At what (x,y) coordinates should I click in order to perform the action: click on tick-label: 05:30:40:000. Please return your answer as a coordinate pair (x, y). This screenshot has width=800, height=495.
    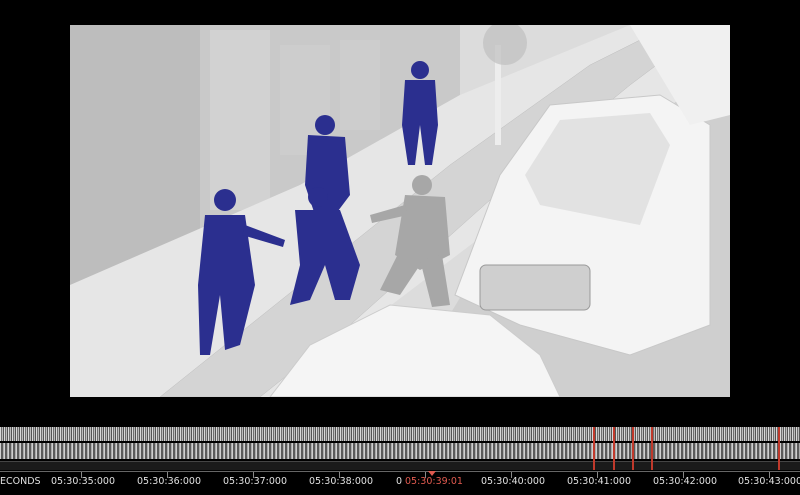
    Looking at the image, I should click on (513, 481).